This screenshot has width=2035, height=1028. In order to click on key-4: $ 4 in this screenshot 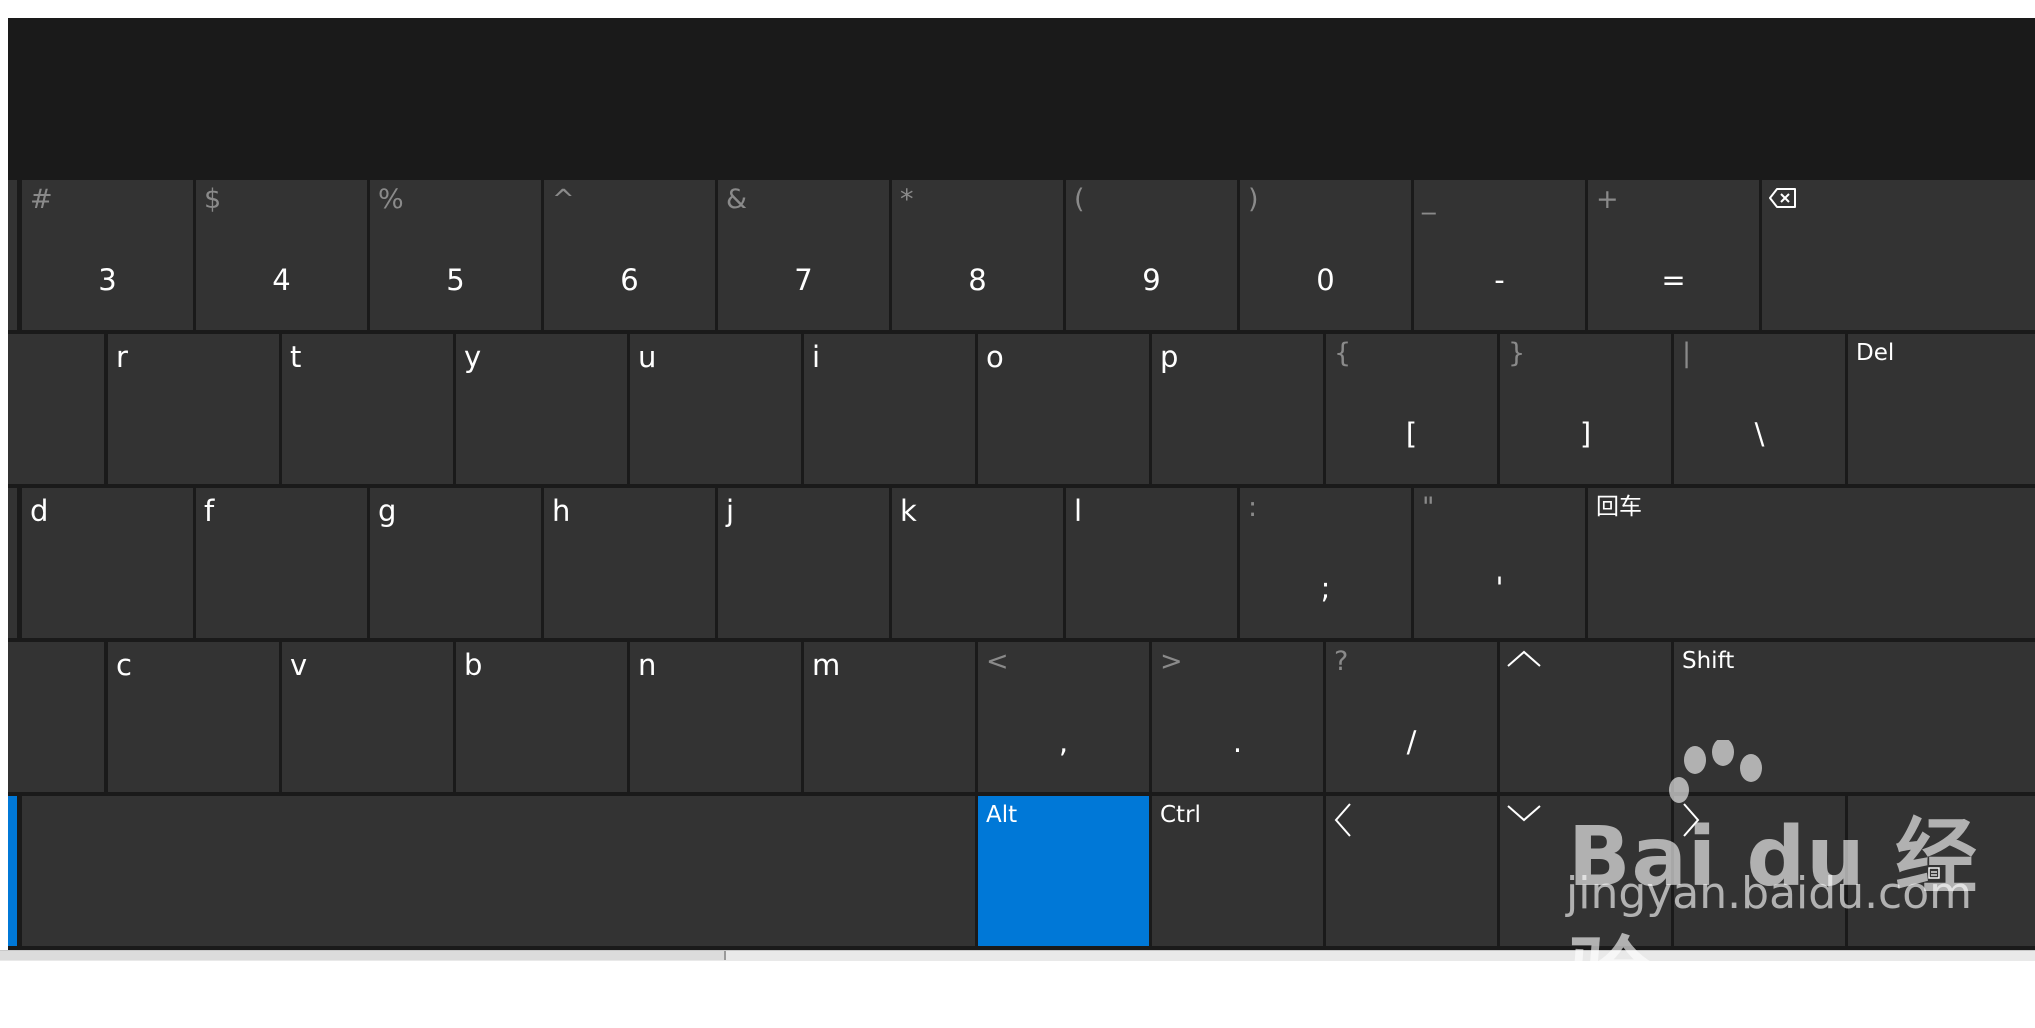, I will do `click(281, 255)`.